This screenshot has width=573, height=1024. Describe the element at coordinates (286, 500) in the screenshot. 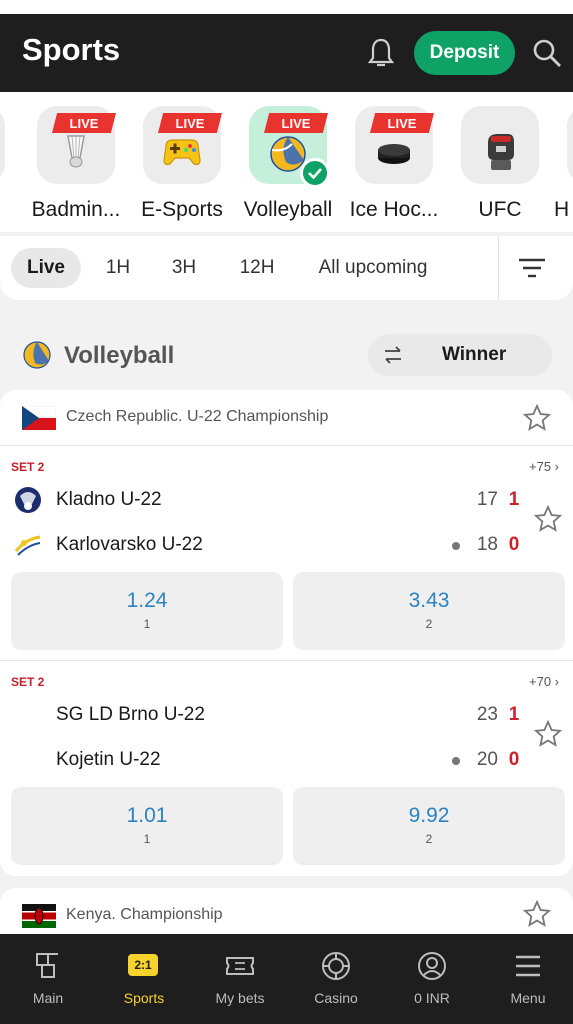

I see `team-row: Kladno U-22 17 1` at that location.